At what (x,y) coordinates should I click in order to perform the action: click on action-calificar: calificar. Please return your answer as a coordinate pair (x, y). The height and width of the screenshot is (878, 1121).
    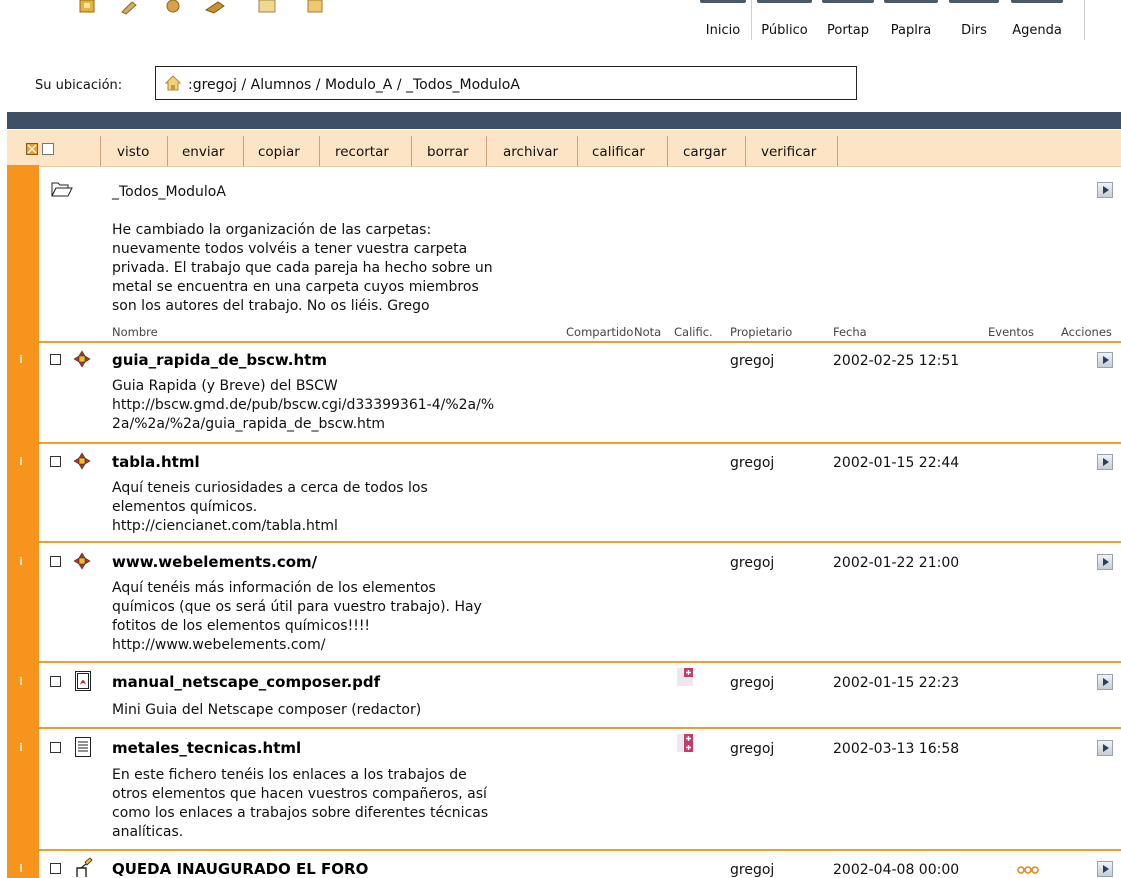
    Looking at the image, I should click on (618, 152).